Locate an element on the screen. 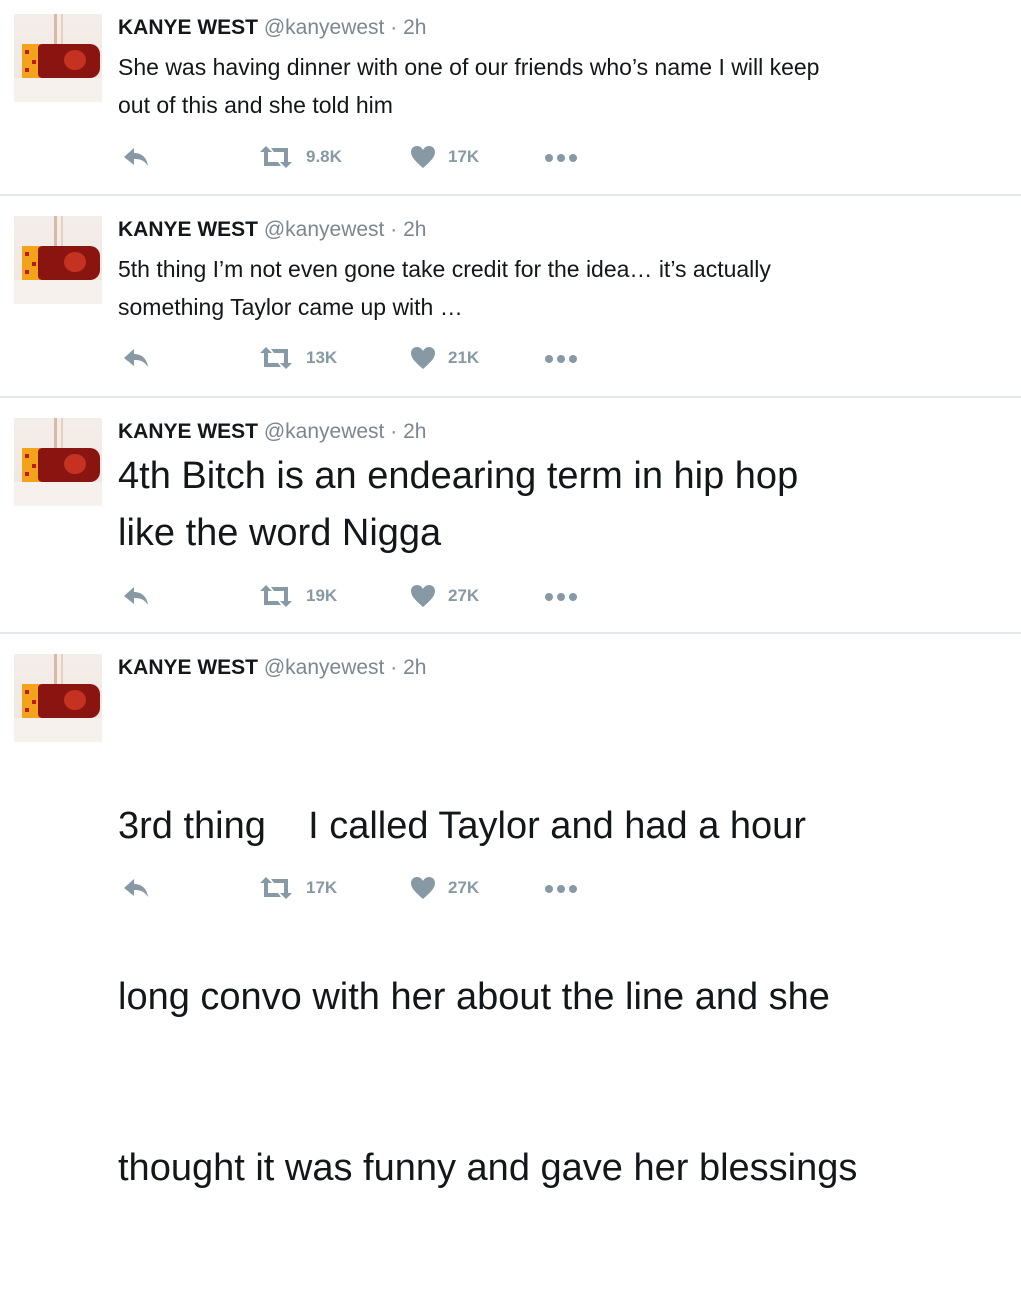 This screenshot has height=1311, width=1021. tweet-text-line: out of this and she told him is located at coordinates (255, 105).